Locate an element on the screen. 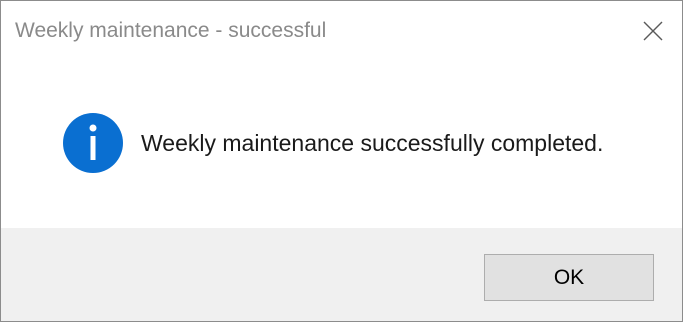 This screenshot has width=683, height=322. close-button is located at coordinates (653, 31).